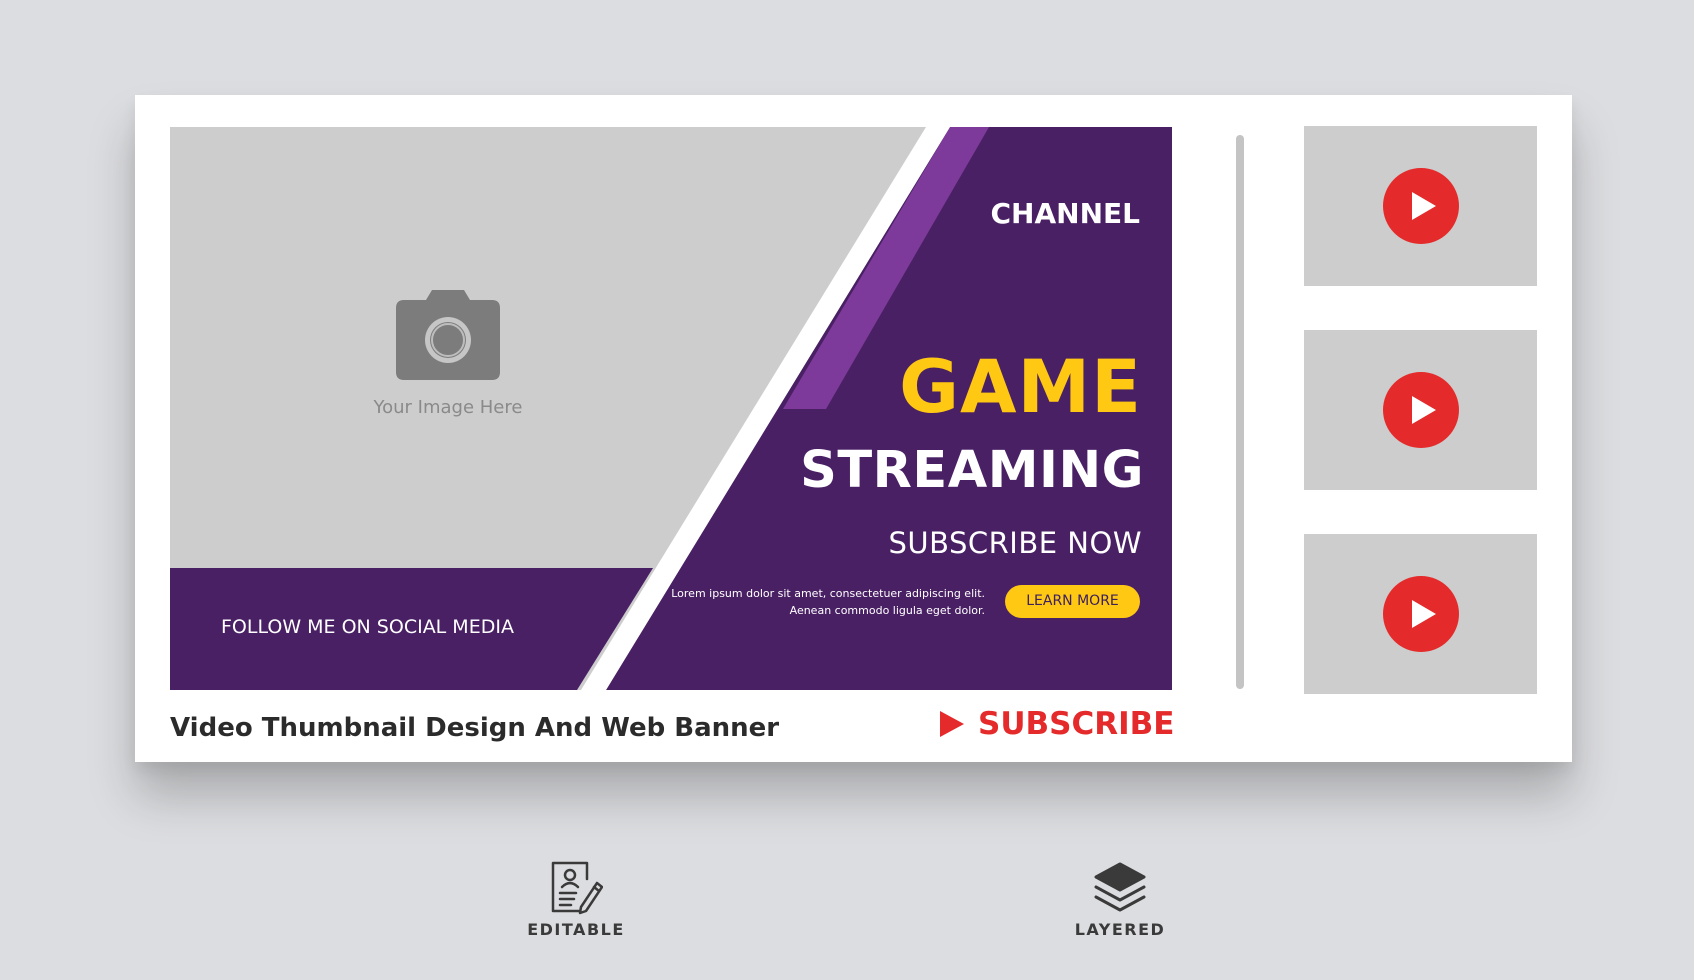 The image size is (1694, 980). Describe the element at coordinates (576, 929) in the screenshot. I see `feature-label: EDITABLE` at that location.